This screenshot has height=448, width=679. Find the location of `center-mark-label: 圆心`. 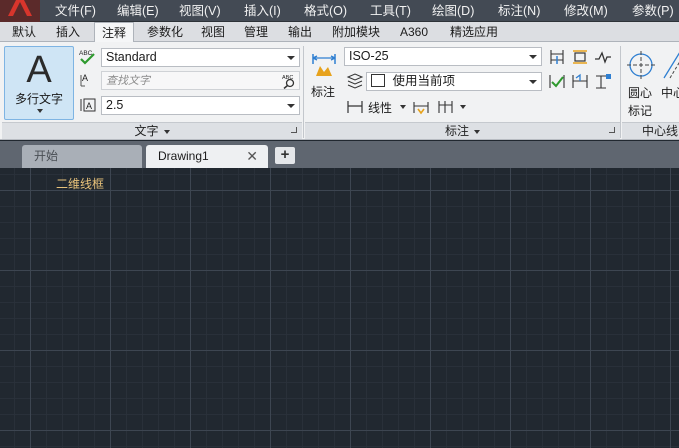

center-mark-label: 圆心 is located at coordinates (640, 92).